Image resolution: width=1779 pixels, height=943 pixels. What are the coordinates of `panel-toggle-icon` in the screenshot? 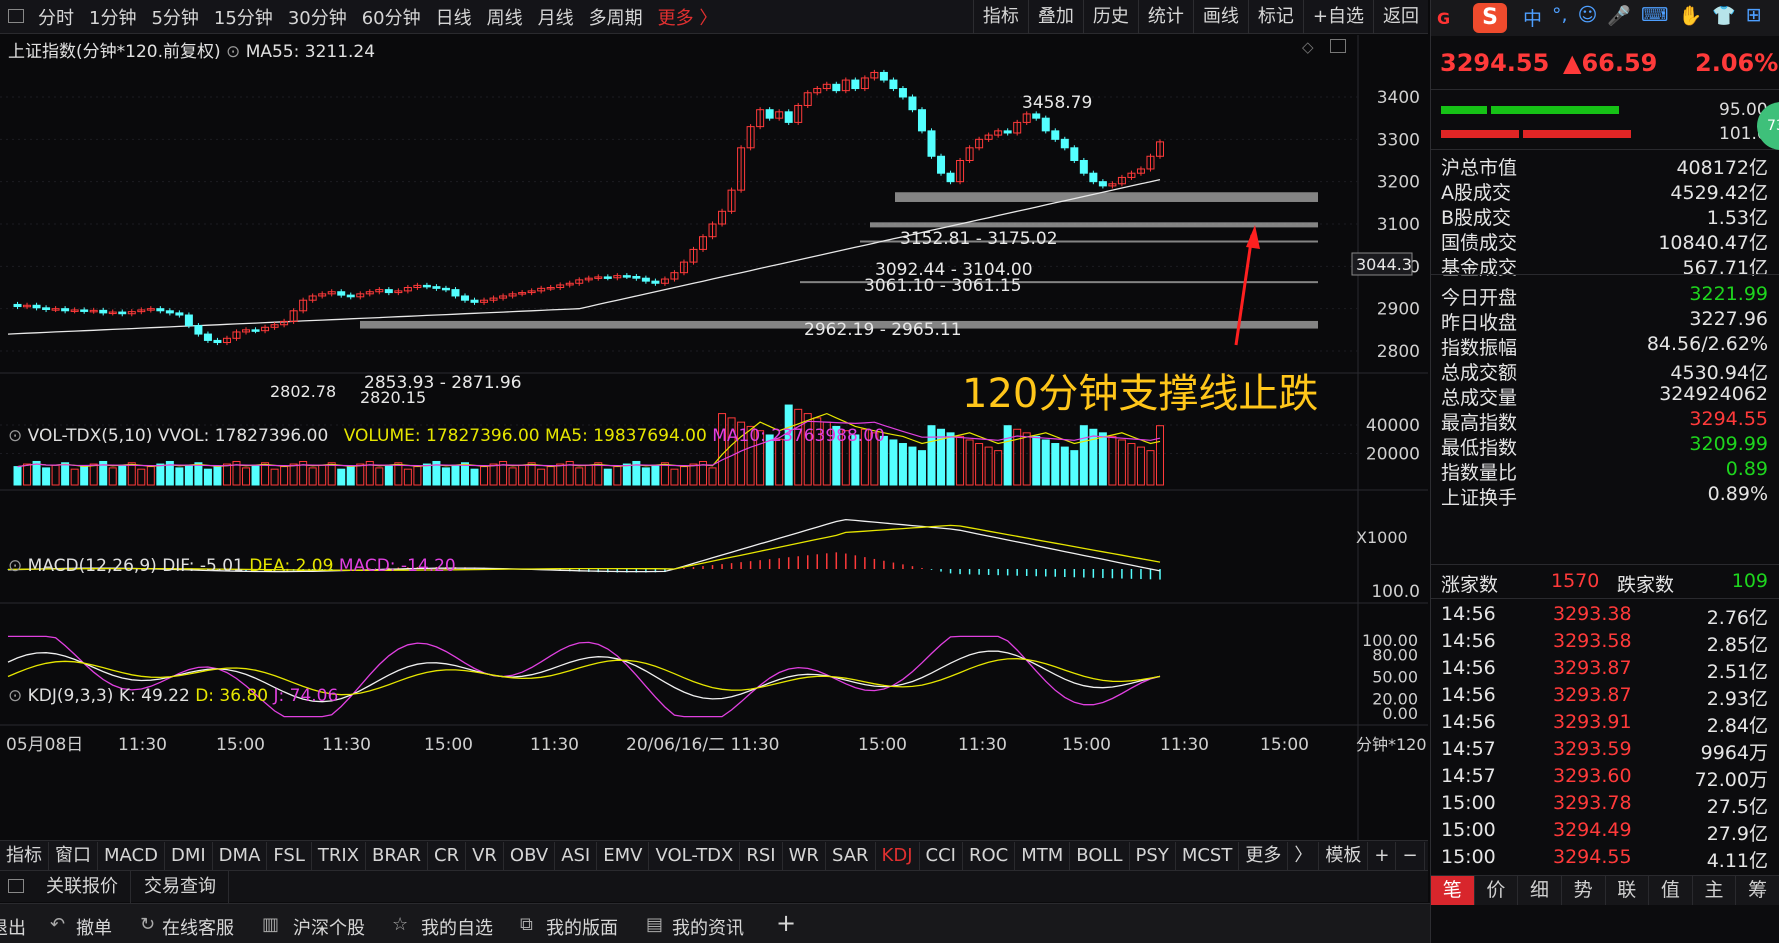 It's located at (1338, 46).